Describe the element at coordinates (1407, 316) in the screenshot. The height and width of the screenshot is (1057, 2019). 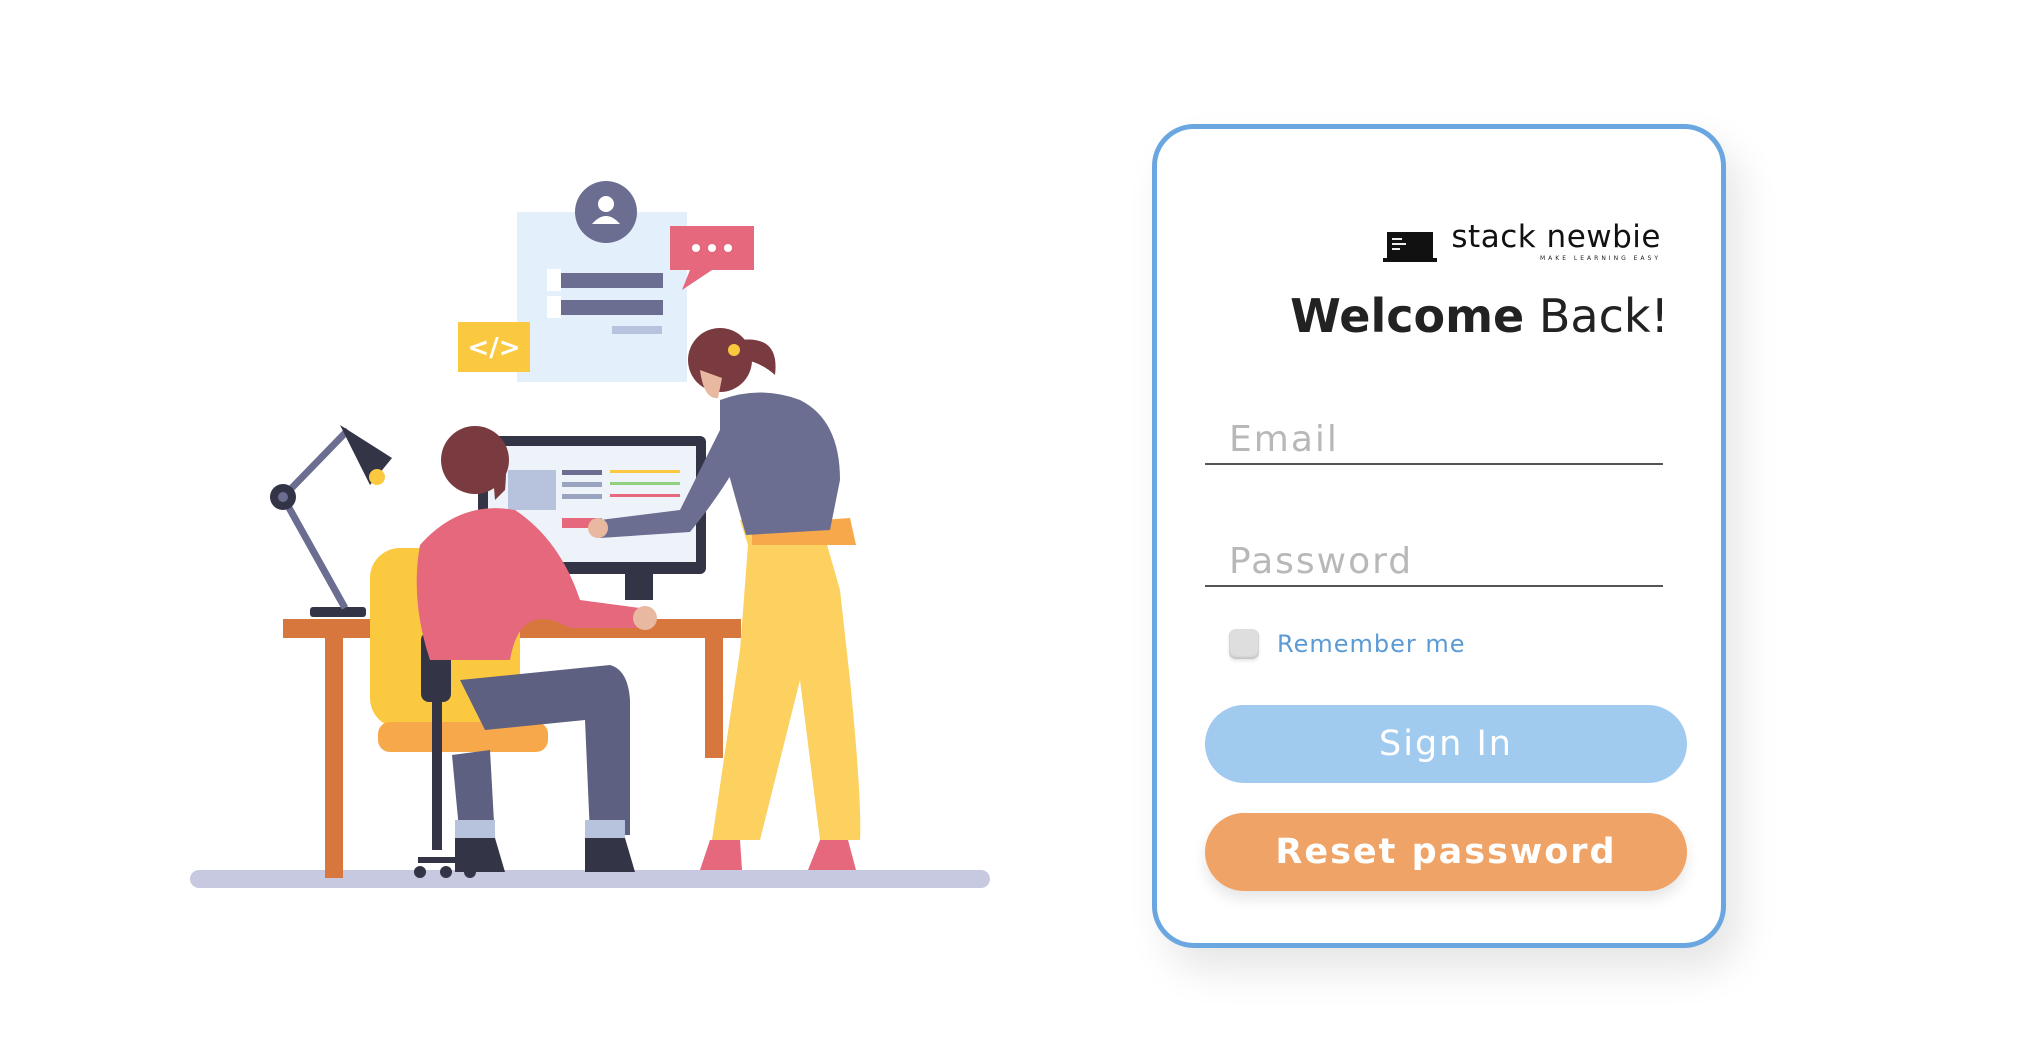
I see `title-bold: Welcome` at that location.